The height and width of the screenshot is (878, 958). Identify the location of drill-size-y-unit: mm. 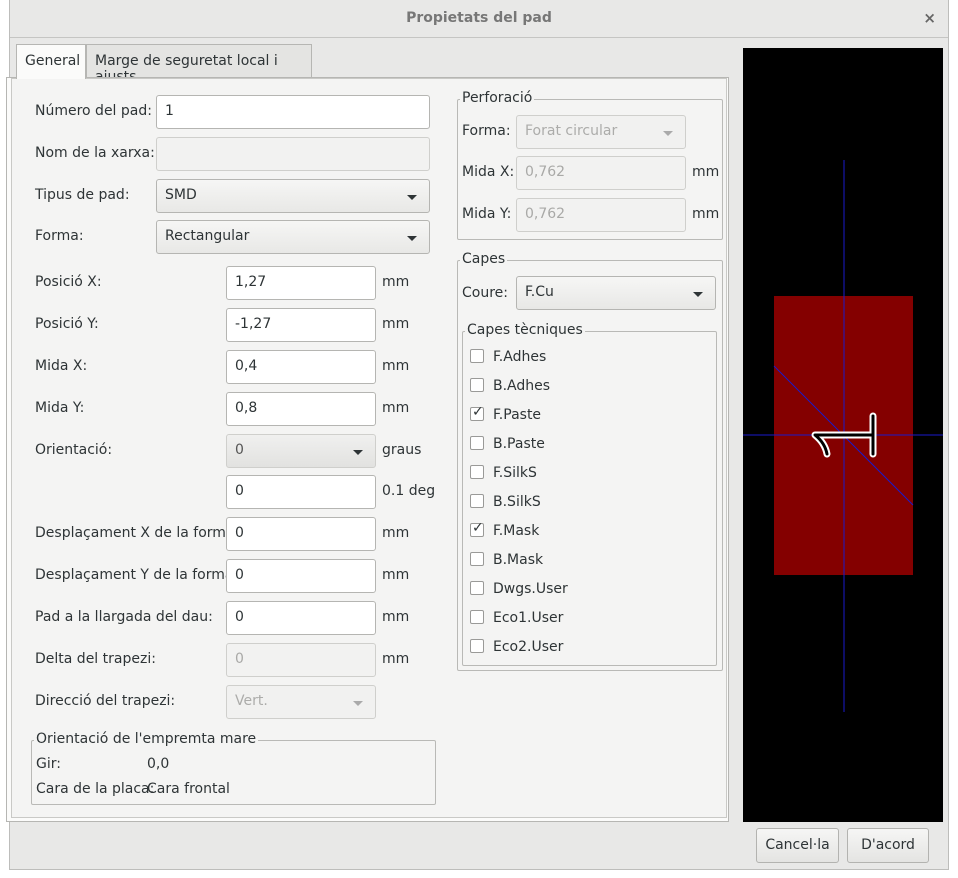
(706, 214).